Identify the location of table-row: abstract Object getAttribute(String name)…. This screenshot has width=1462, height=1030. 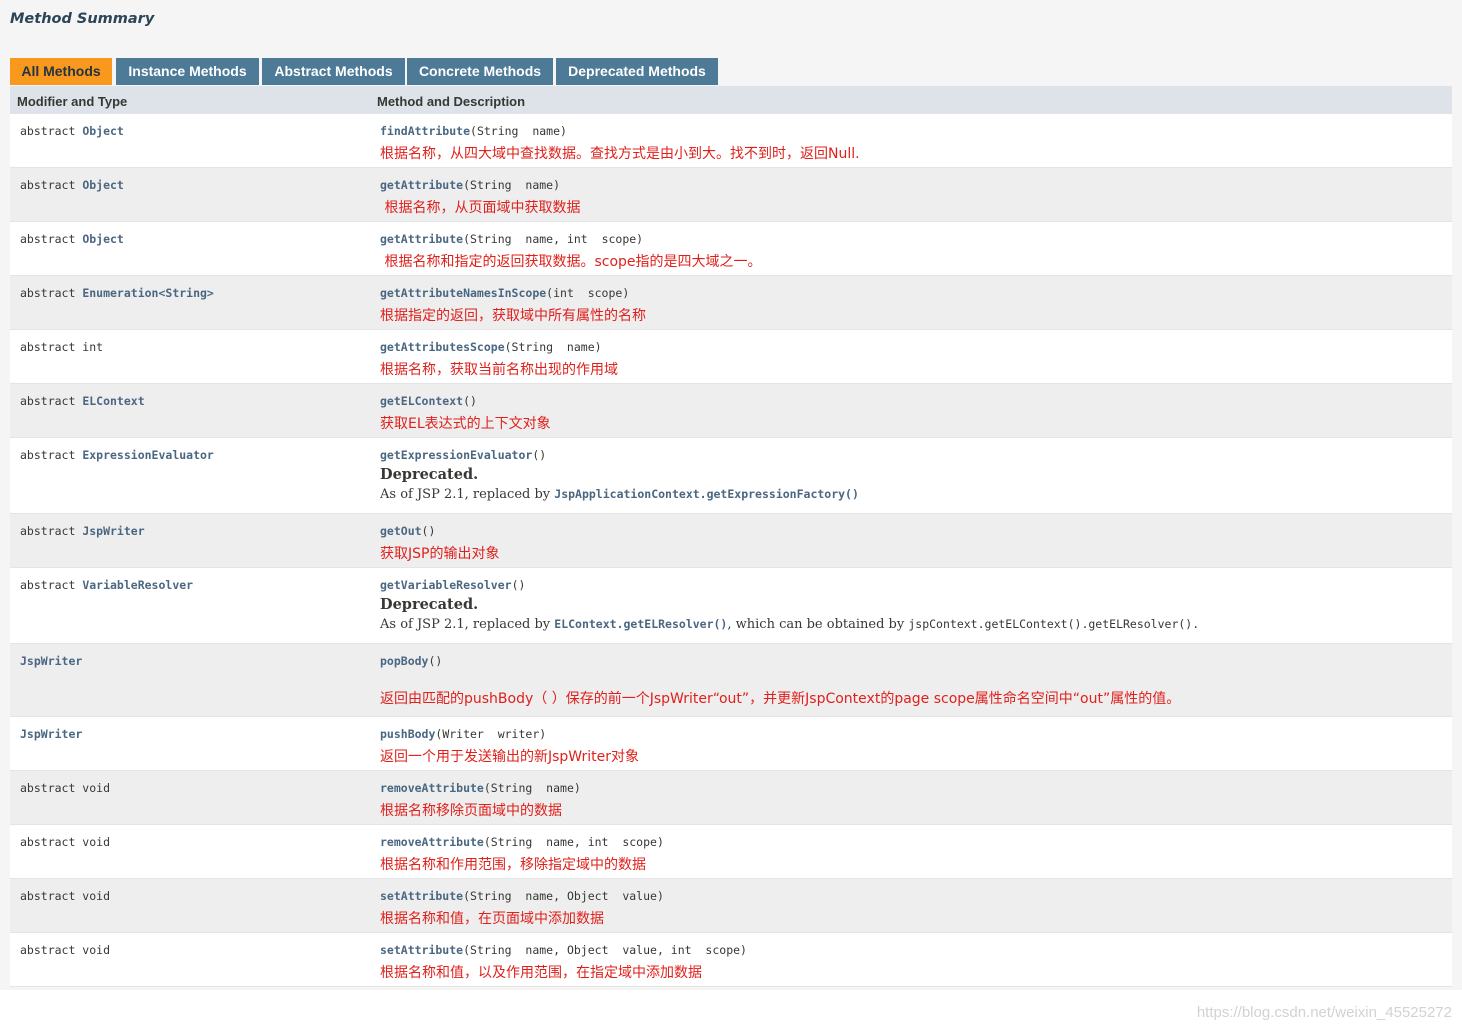
(731, 195).